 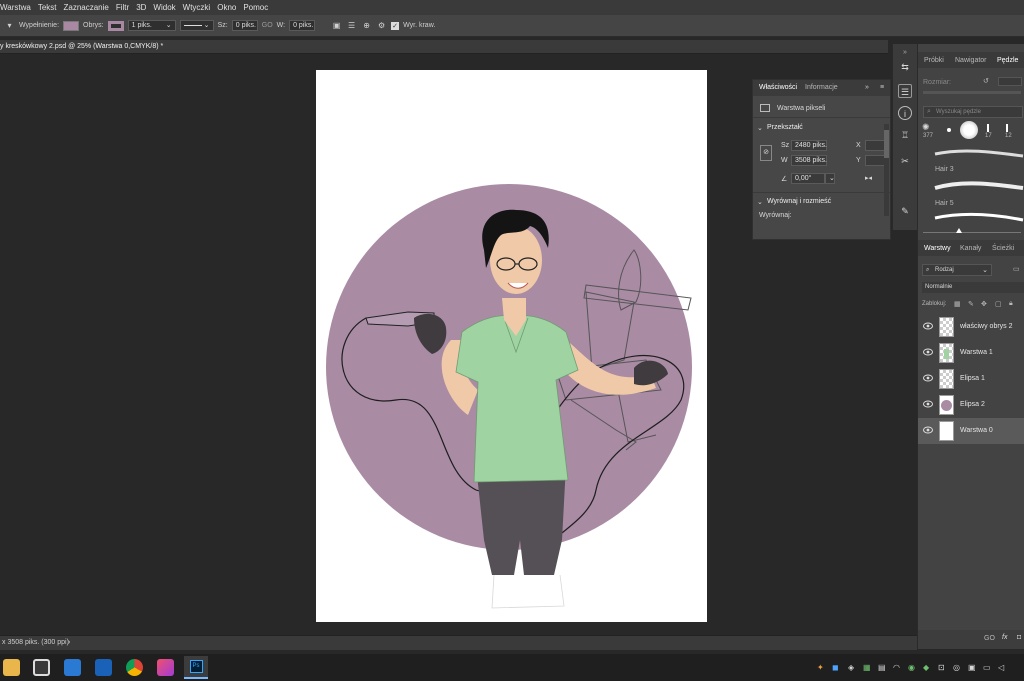 I want to click on menu-filtr: Filtr, so click(x=122, y=7).